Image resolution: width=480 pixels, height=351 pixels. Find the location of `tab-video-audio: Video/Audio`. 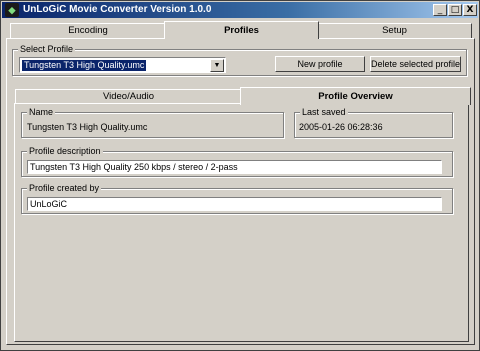

tab-video-audio: Video/Audio is located at coordinates (128, 96).